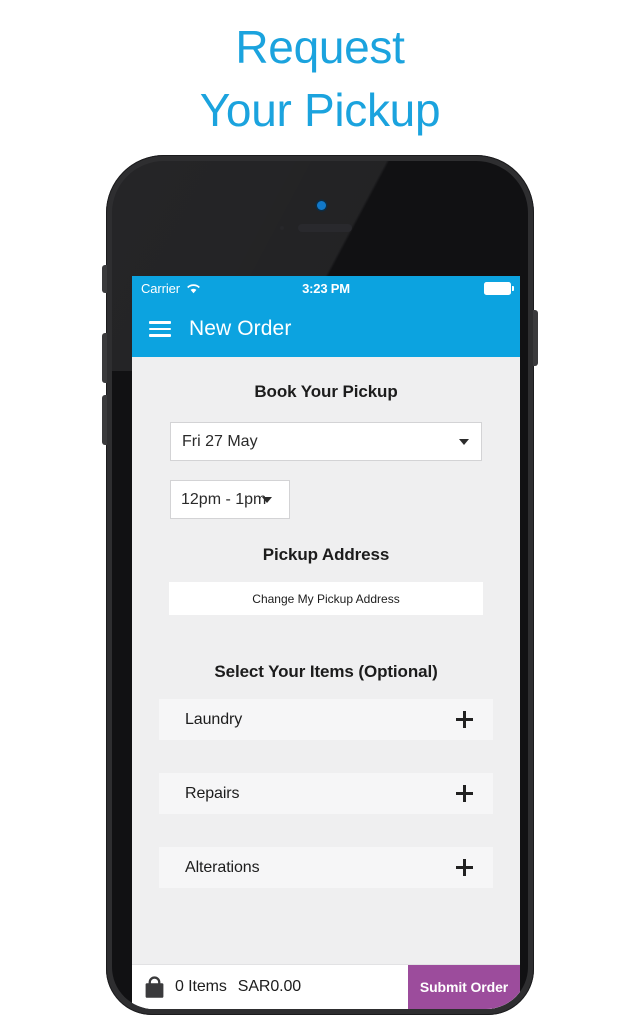 This screenshot has height=1015, width=640. Describe the element at coordinates (212, 793) in the screenshot. I see `item-label: Repairs` at that location.